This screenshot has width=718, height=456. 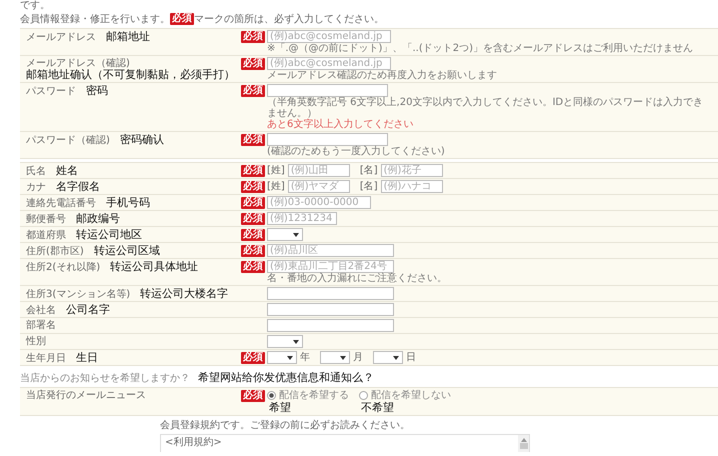 What do you see at coordinates (55, 251) in the screenshot?
I see `field-label: 住所(郡市区)` at bounding box center [55, 251].